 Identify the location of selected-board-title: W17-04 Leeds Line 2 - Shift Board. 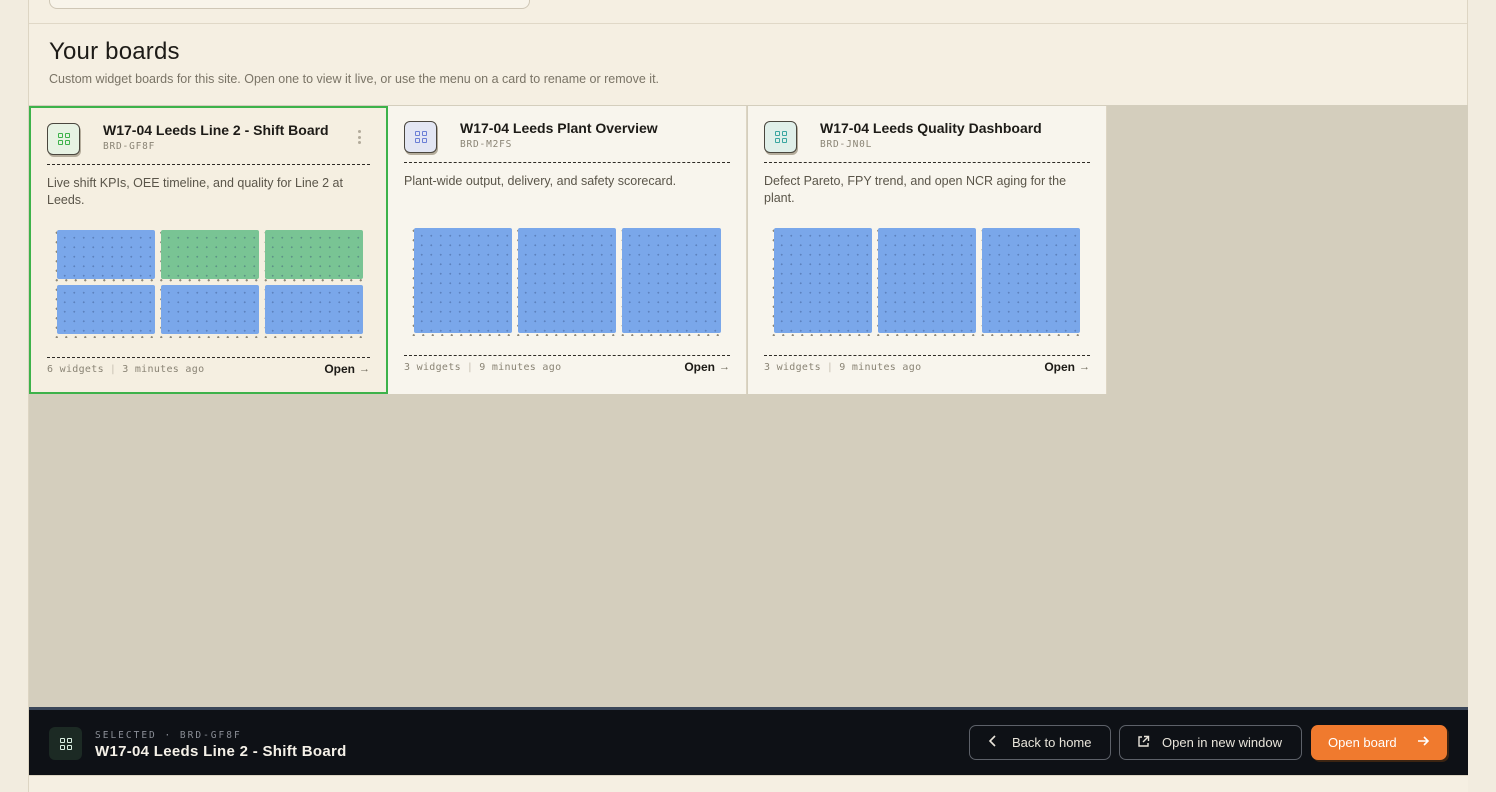
(221, 751).